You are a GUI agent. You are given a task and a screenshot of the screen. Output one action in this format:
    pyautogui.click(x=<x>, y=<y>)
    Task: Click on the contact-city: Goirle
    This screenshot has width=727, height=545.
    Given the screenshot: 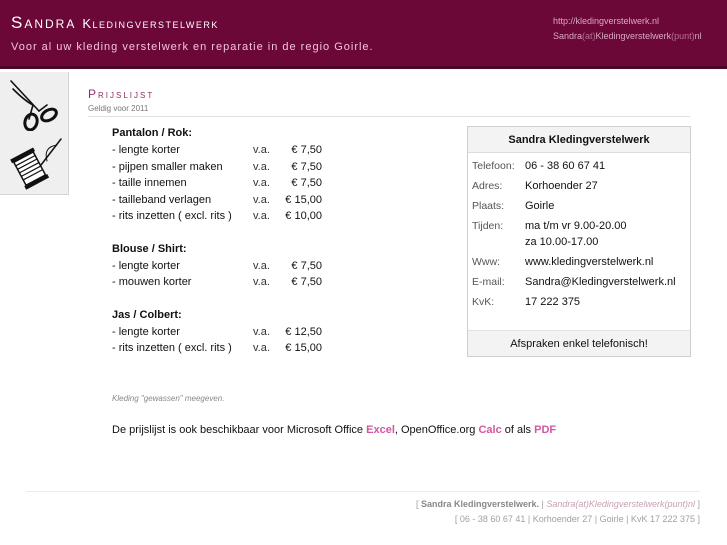 What is the action you would take?
    pyautogui.click(x=540, y=206)
    